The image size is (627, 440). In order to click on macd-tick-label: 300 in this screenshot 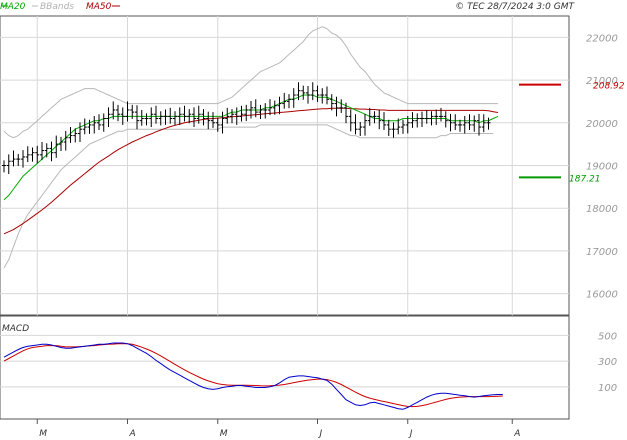, I will do `click(607, 362)`.